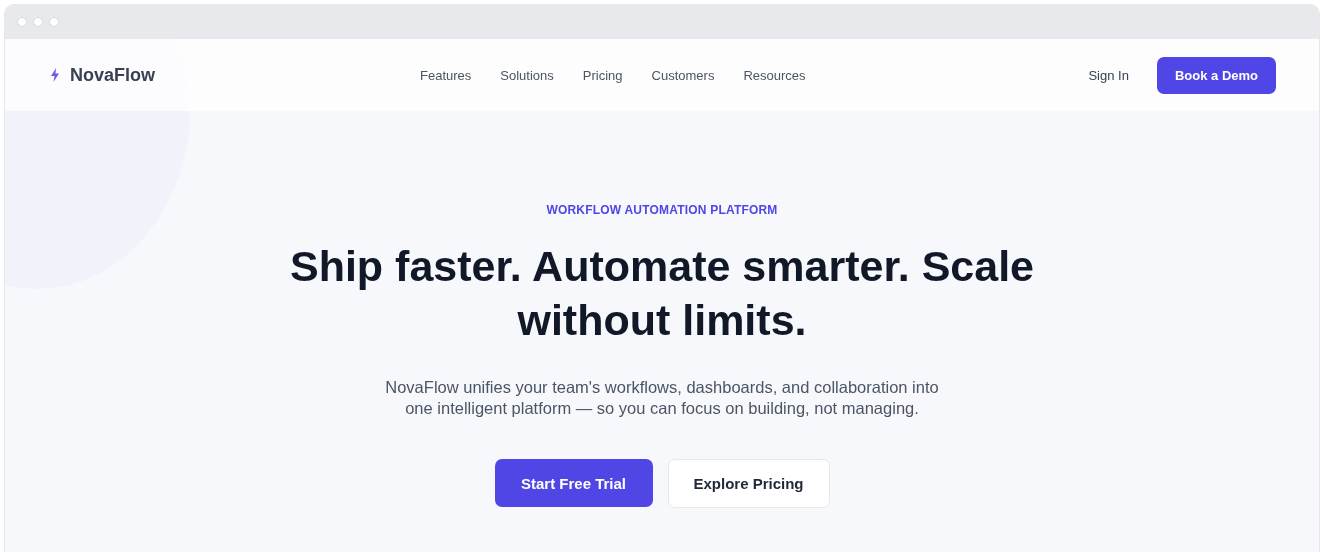  Describe the element at coordinates (573, 483) in the screenshot. I see `start-trial-button: Start Free Trial` at that location.